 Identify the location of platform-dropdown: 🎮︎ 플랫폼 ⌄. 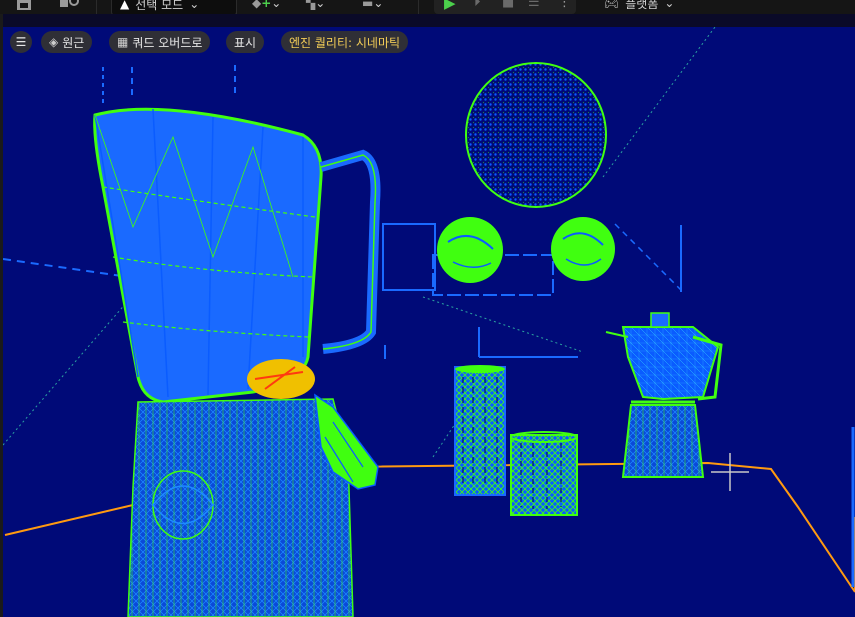
(639, 7).